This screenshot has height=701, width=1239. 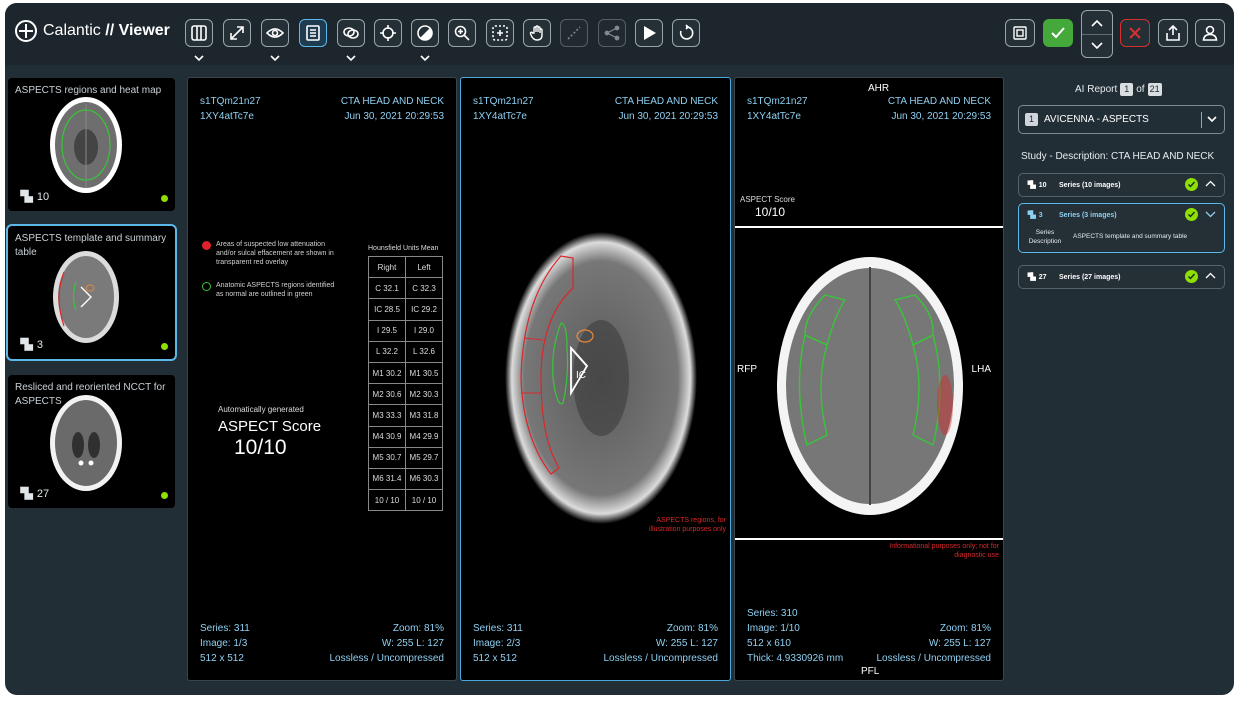 I want to click on series-name: Series (3 images), so click(x=1088, y=215).